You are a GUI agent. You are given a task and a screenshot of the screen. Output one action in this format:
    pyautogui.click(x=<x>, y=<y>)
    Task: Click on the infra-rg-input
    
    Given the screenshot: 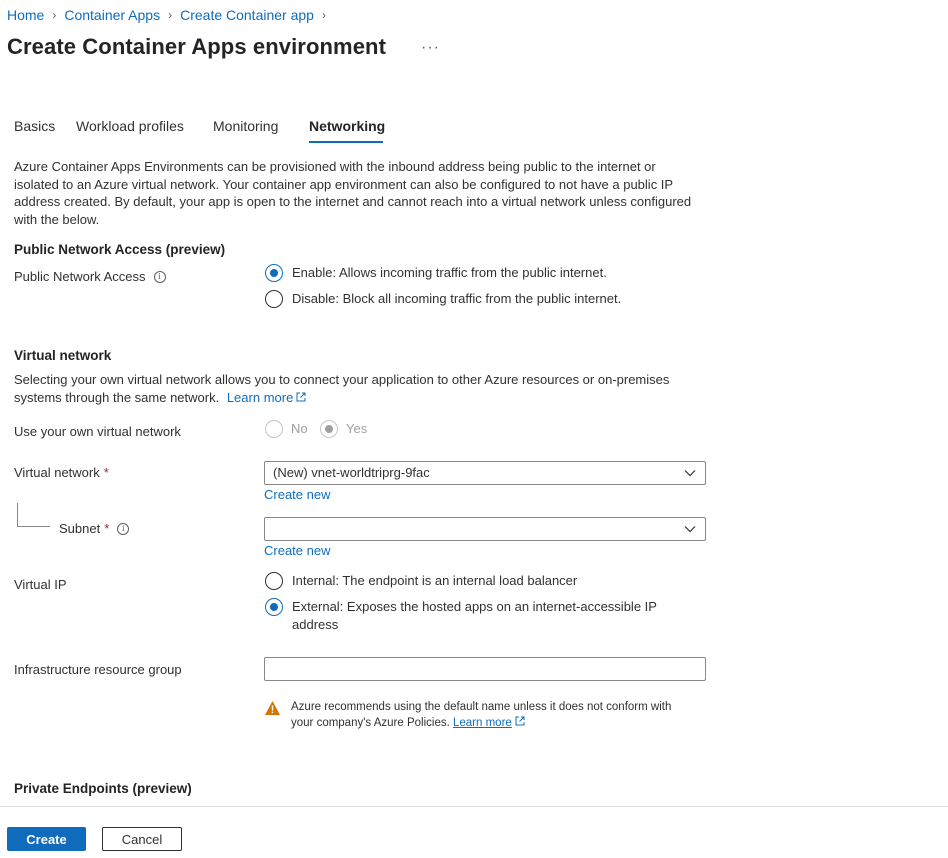 What is the action you would take?
    pyautogui.click(x=485, y=669)
    